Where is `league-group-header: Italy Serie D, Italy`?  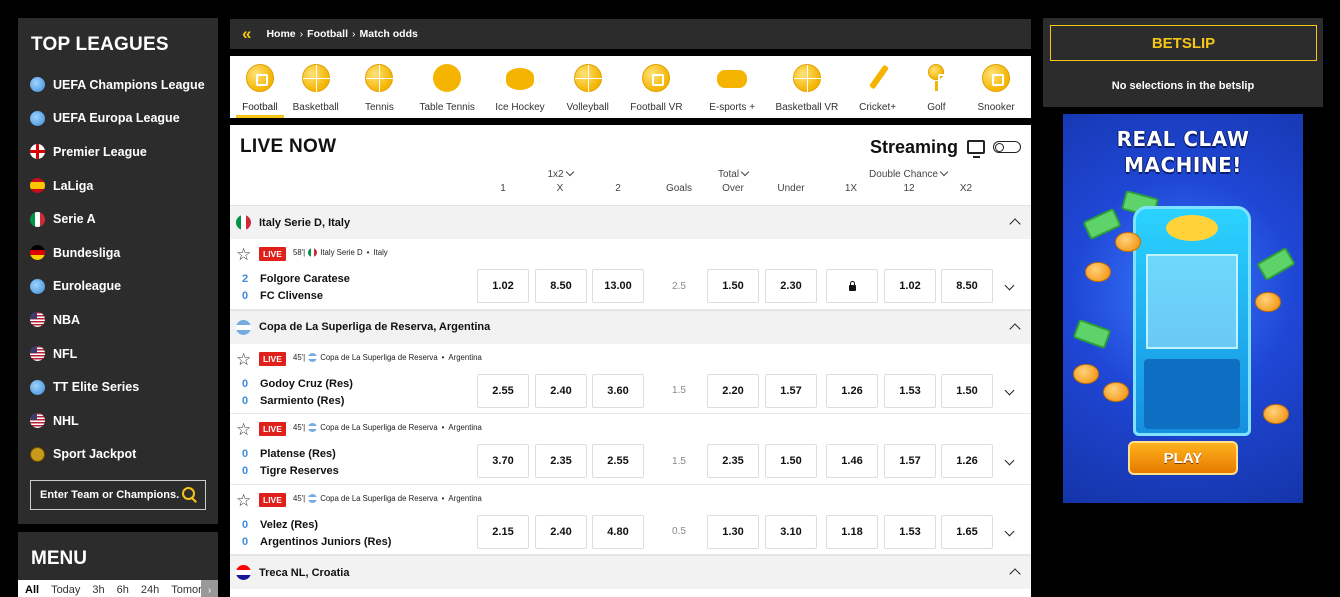
league-group-header: Italy Serie D, Italy is located at coordinates (630, 222).